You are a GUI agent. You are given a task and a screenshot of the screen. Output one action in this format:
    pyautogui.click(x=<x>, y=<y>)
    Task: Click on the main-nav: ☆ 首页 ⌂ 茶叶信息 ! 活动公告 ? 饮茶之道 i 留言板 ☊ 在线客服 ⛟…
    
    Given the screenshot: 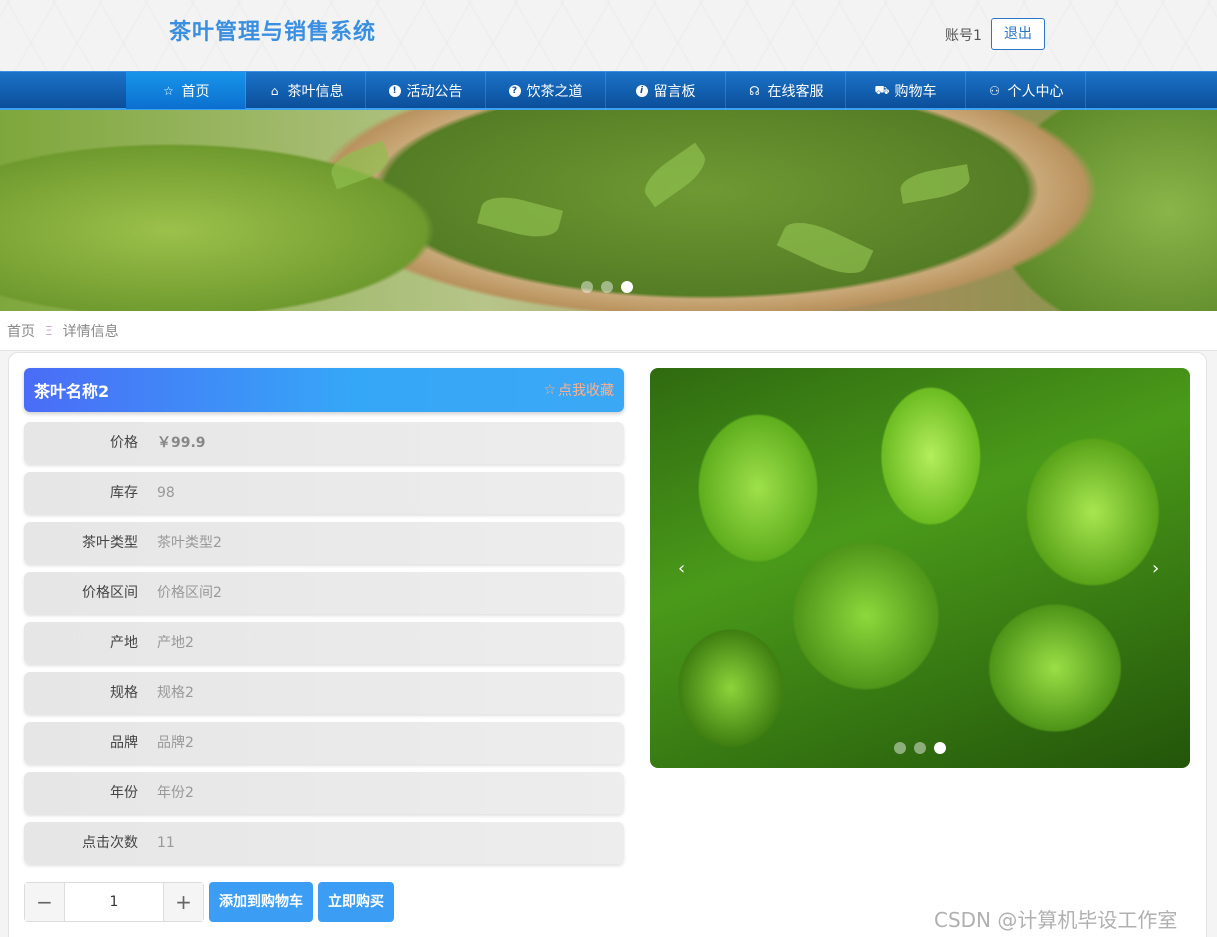 What is the action you would take?
    pyautogui.click(x=608, y=90)
    